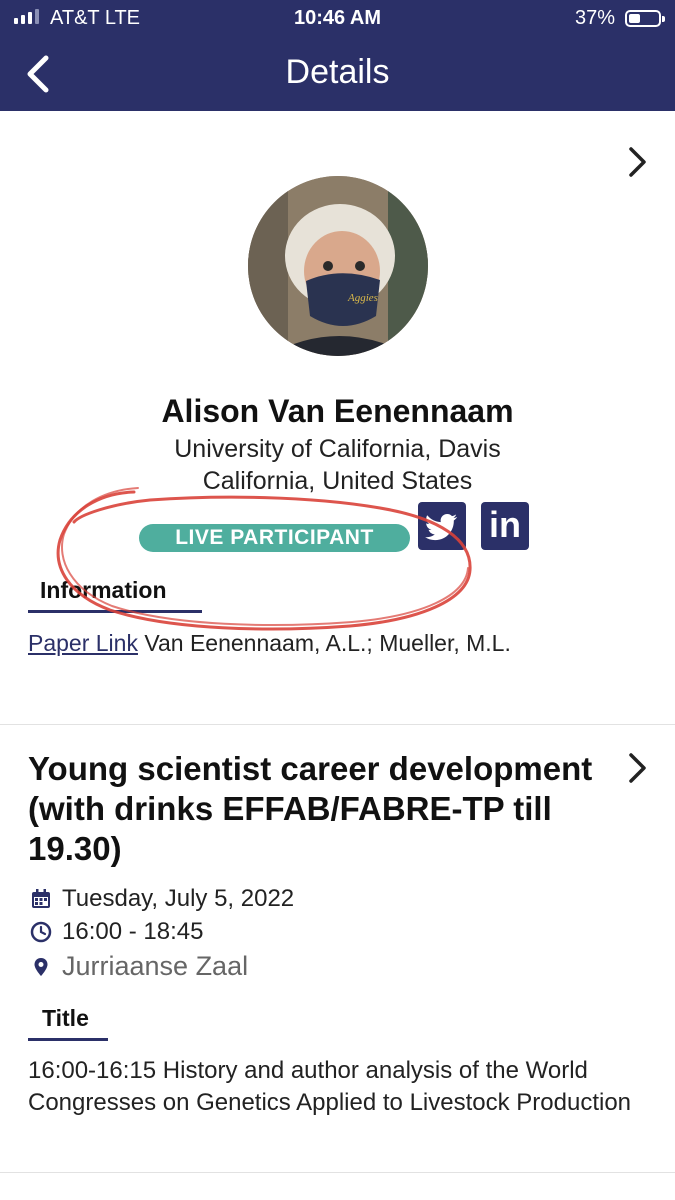 Image resolution: width=675 pixels, height=1200 pixels. Describe the element at coordinates (337, 72) in the screenshot. I see `page-title: Details` at that location.